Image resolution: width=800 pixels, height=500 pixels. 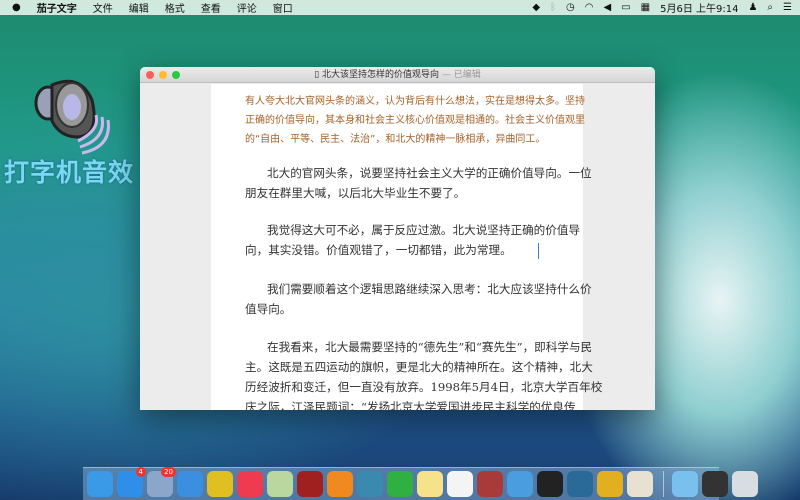 I want to click on text-line: 我觉得这大可不必，属于反应过激。北大说坚持正确的价值导, so click(x=424, y=230).